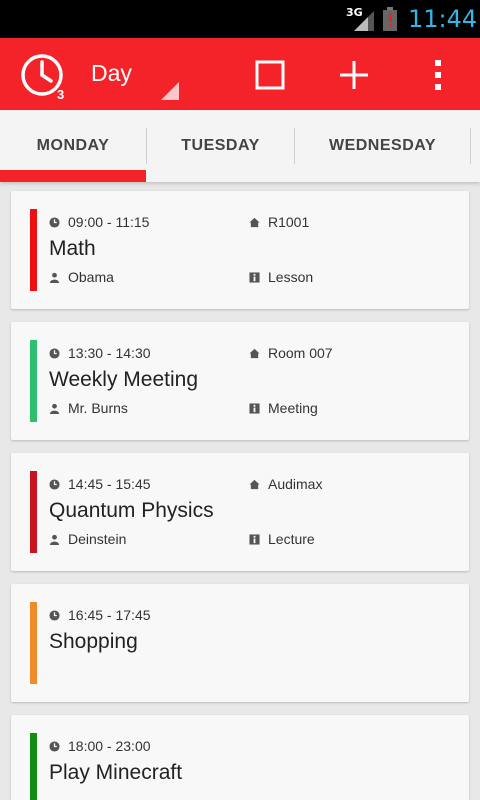  What do you see at coordinates (220, 146) in the screenshot?
I see `tab-tuesday: TUESDAY` at bounding box center [220, 146].